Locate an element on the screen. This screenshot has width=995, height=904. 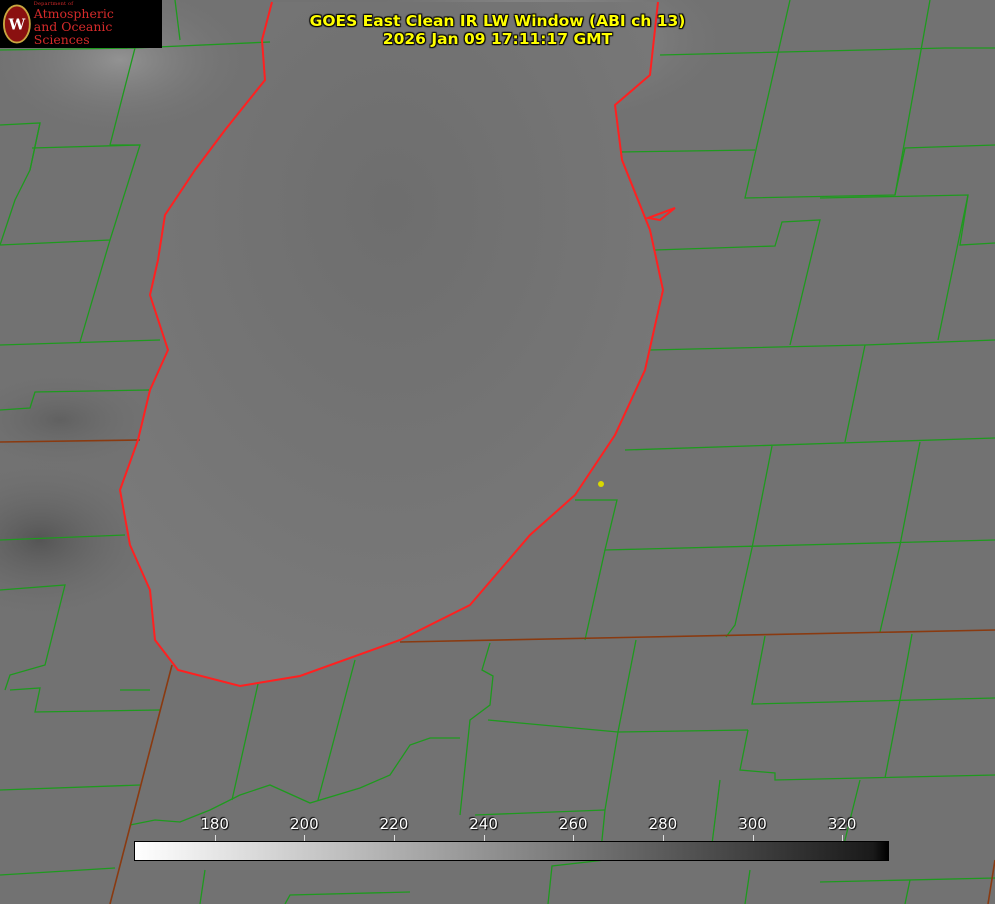
colorbar-tick-label: 180 is located at coordinates (214, 824).